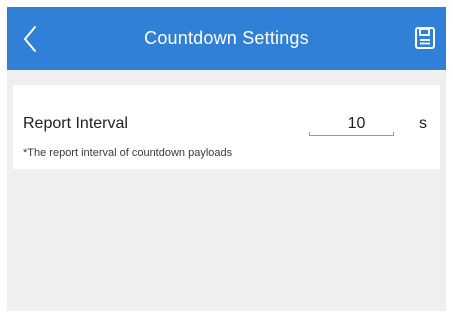 The image size is (453, 318). I want to click on chevron-left-icon, so click(30, 39).